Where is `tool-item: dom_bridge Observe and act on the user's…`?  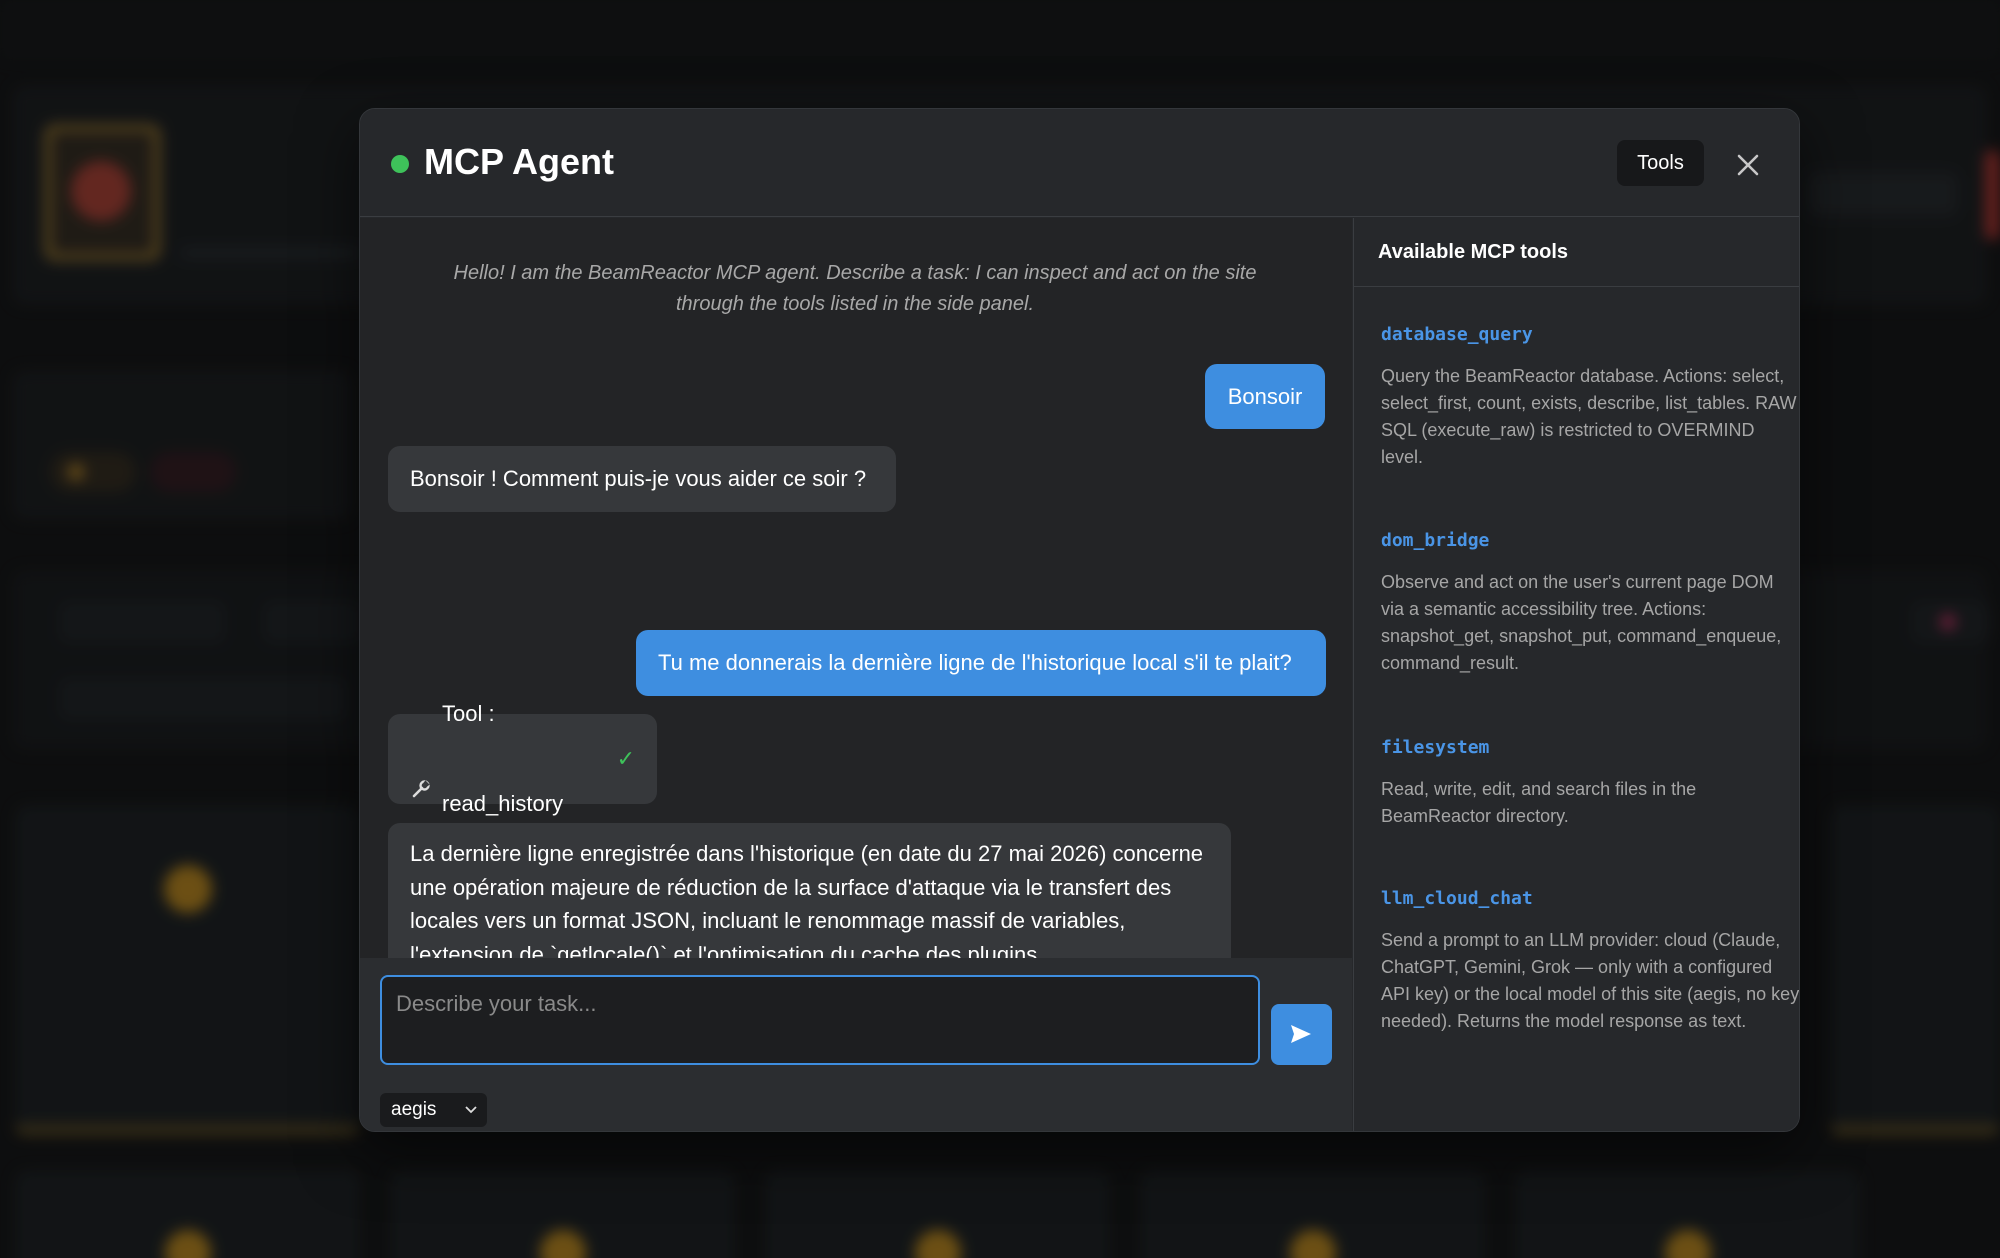 tool-item: dom_bridge Observe and act on the user's… is located at coordinates (1590, 603).